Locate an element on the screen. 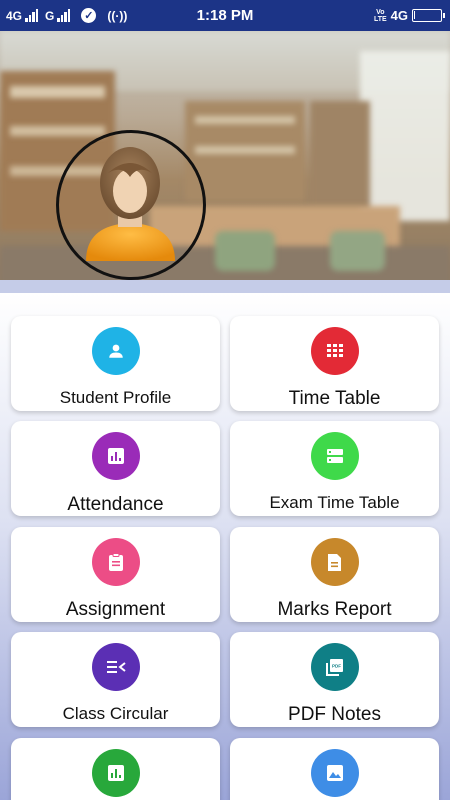 Image resolution: width=450 pixels, height=800 pixels. assignment-card: Assignment is located at coordinates (115, 574).